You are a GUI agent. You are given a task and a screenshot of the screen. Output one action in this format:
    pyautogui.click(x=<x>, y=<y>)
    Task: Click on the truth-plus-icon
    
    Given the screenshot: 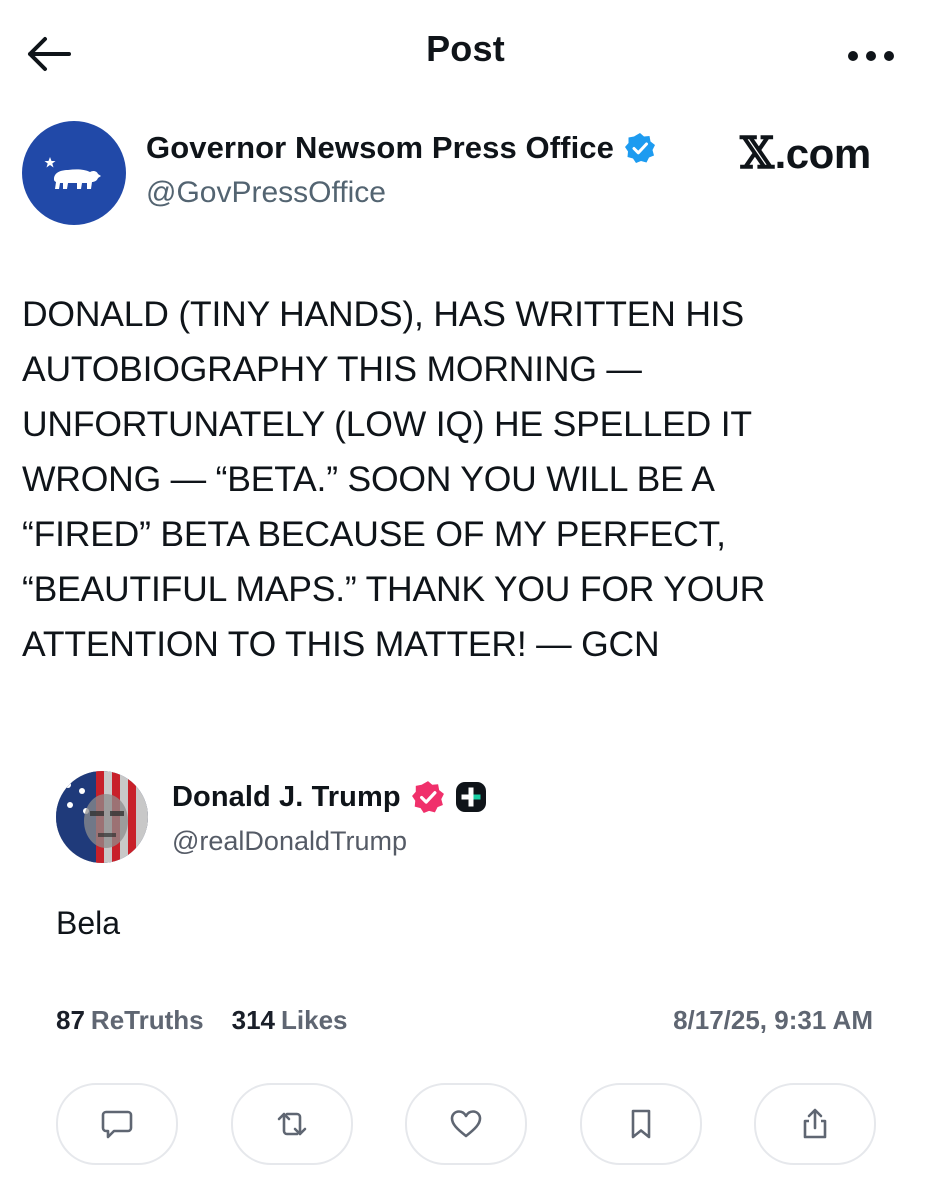 What is the action you would take?
    pyautogui.click(x=470, y=797)
    